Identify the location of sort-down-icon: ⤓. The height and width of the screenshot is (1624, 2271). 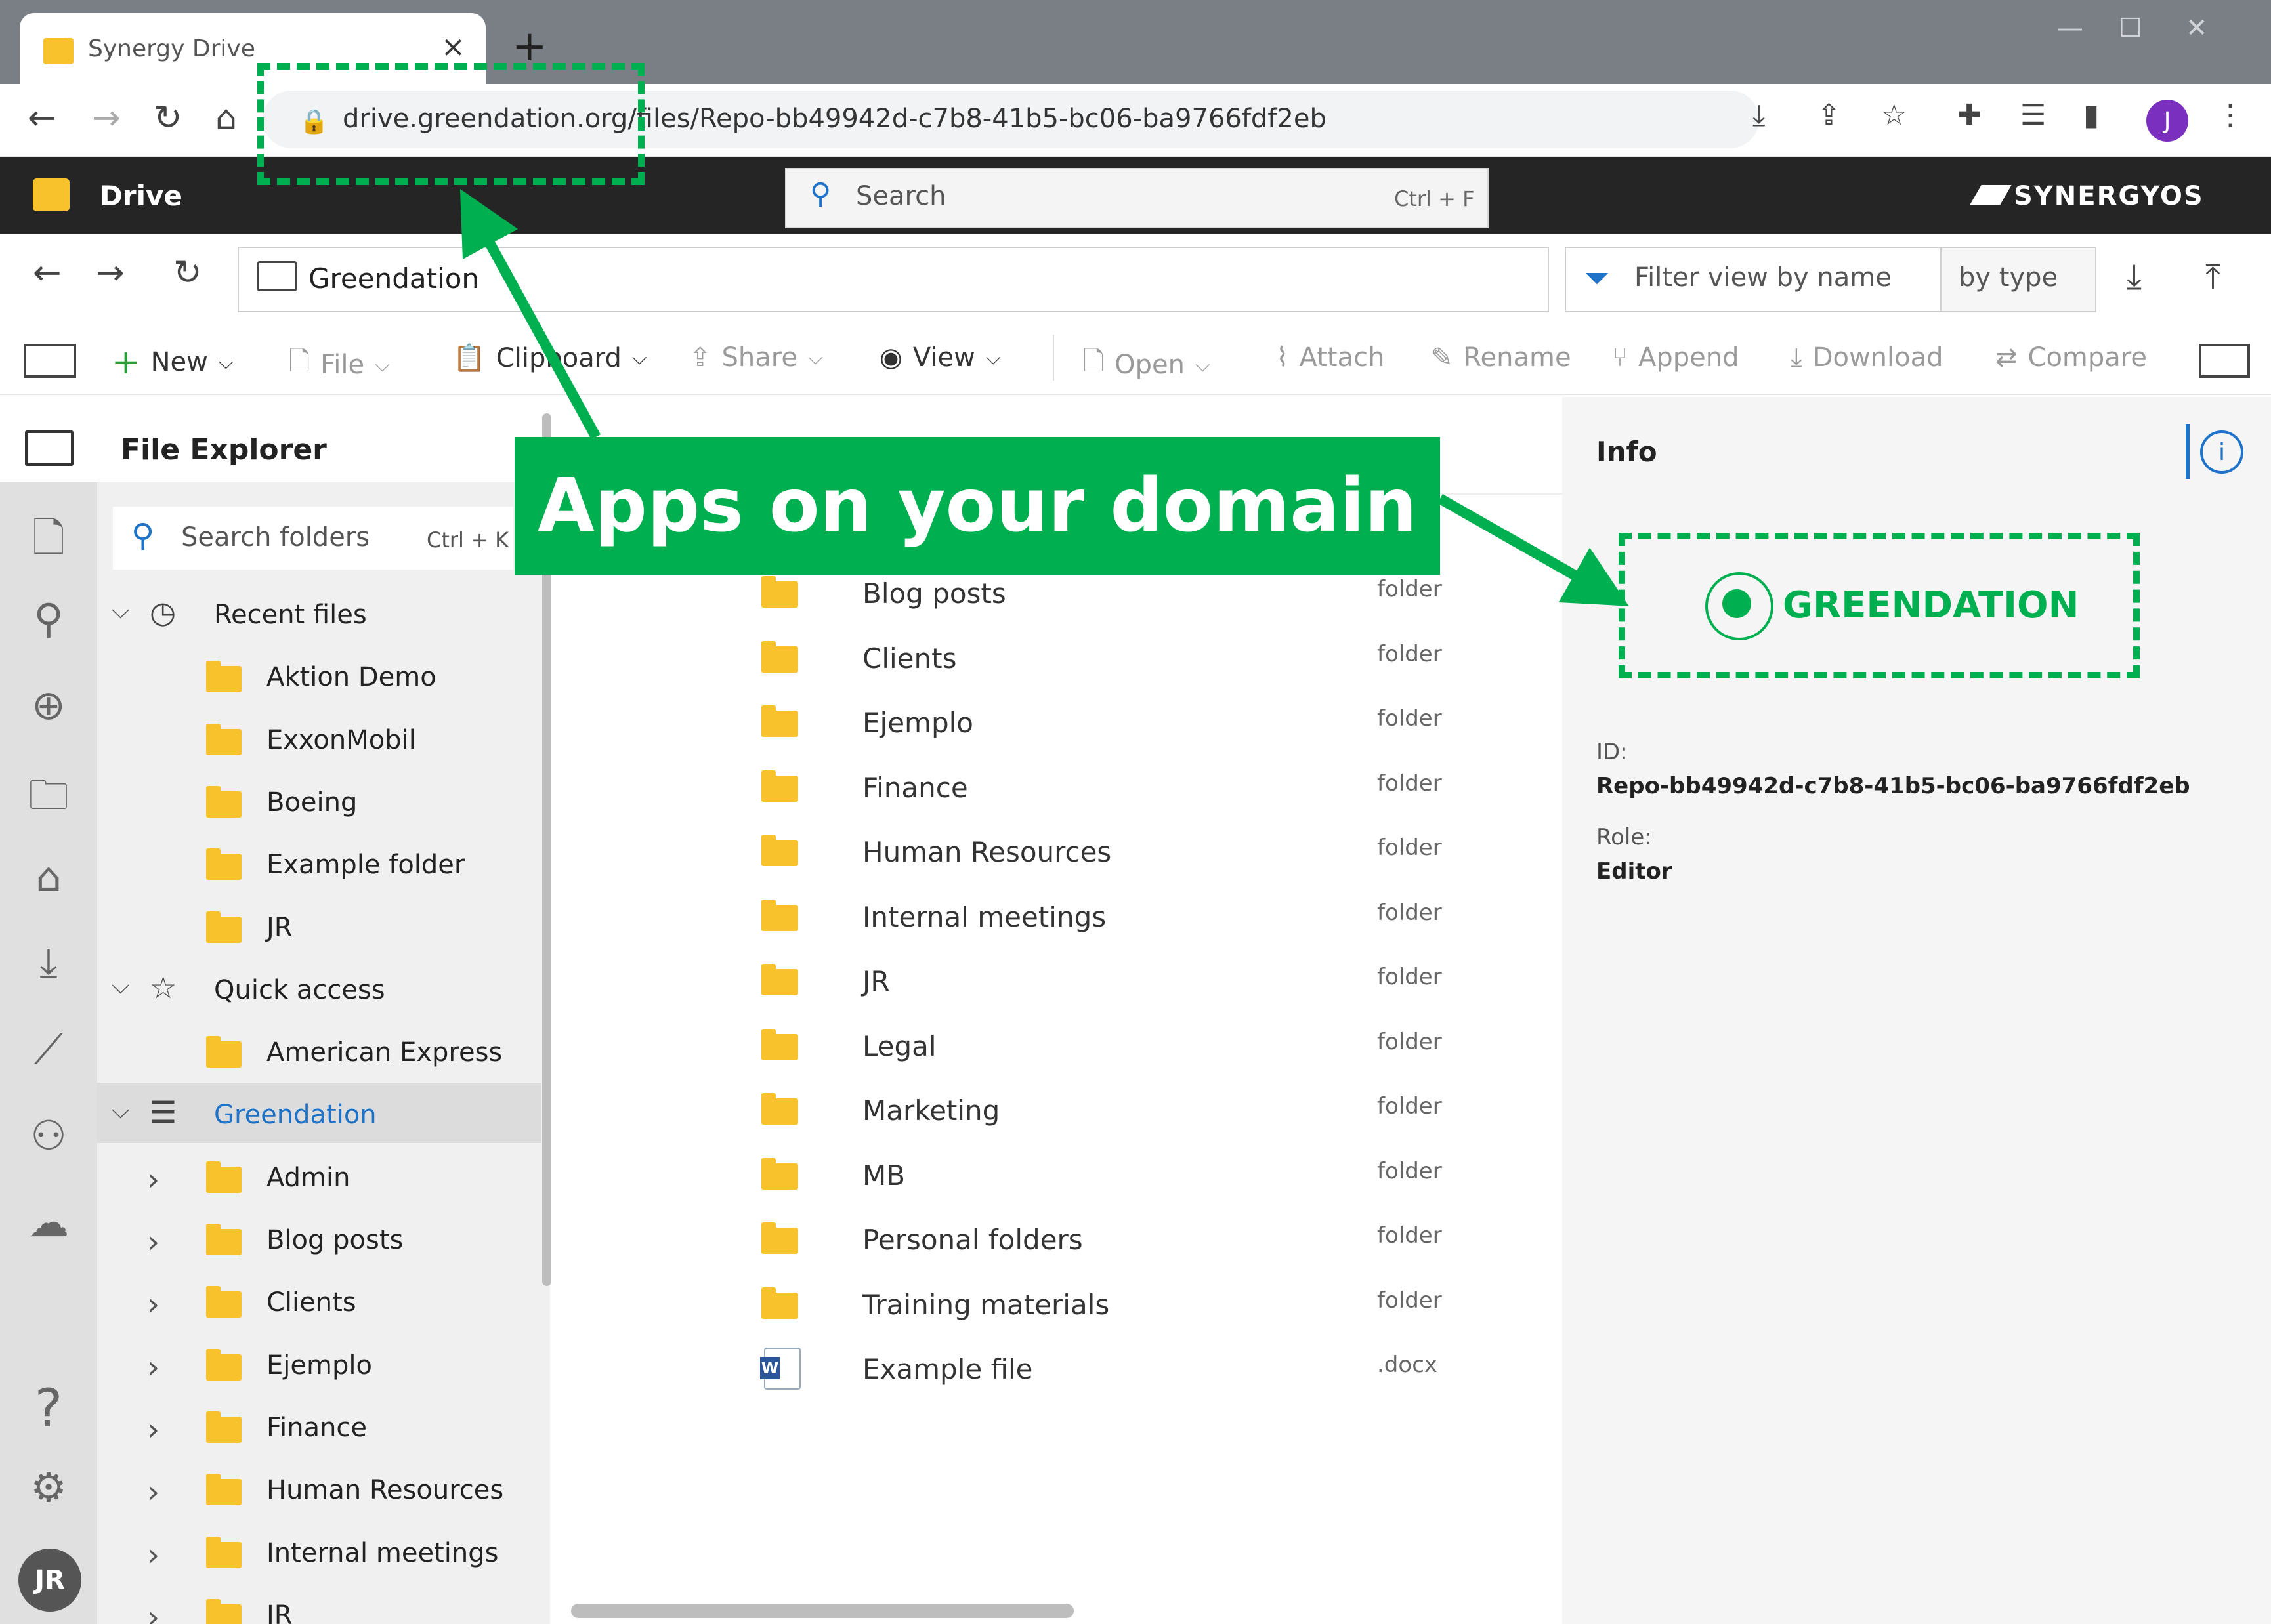
(2134, 277).